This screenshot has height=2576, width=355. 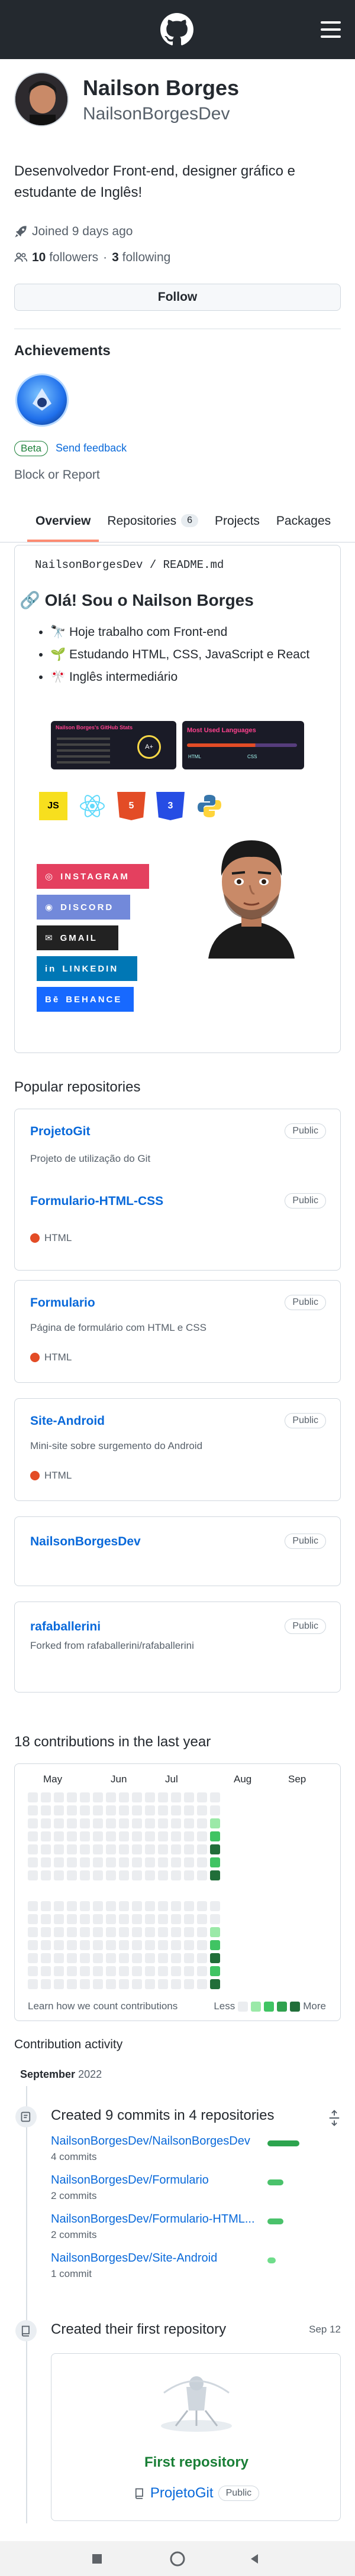 I want to click on menu-icon, so click(x=331, y=29).